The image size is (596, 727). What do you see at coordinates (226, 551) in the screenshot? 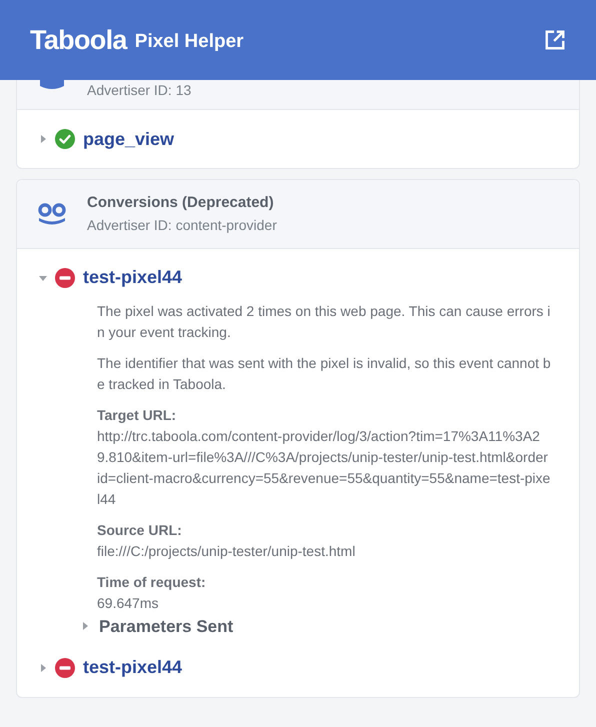
I see `detail-value: file:///C:/projects/unip-tester/unip-test.html` at bounding box center [226, 551].